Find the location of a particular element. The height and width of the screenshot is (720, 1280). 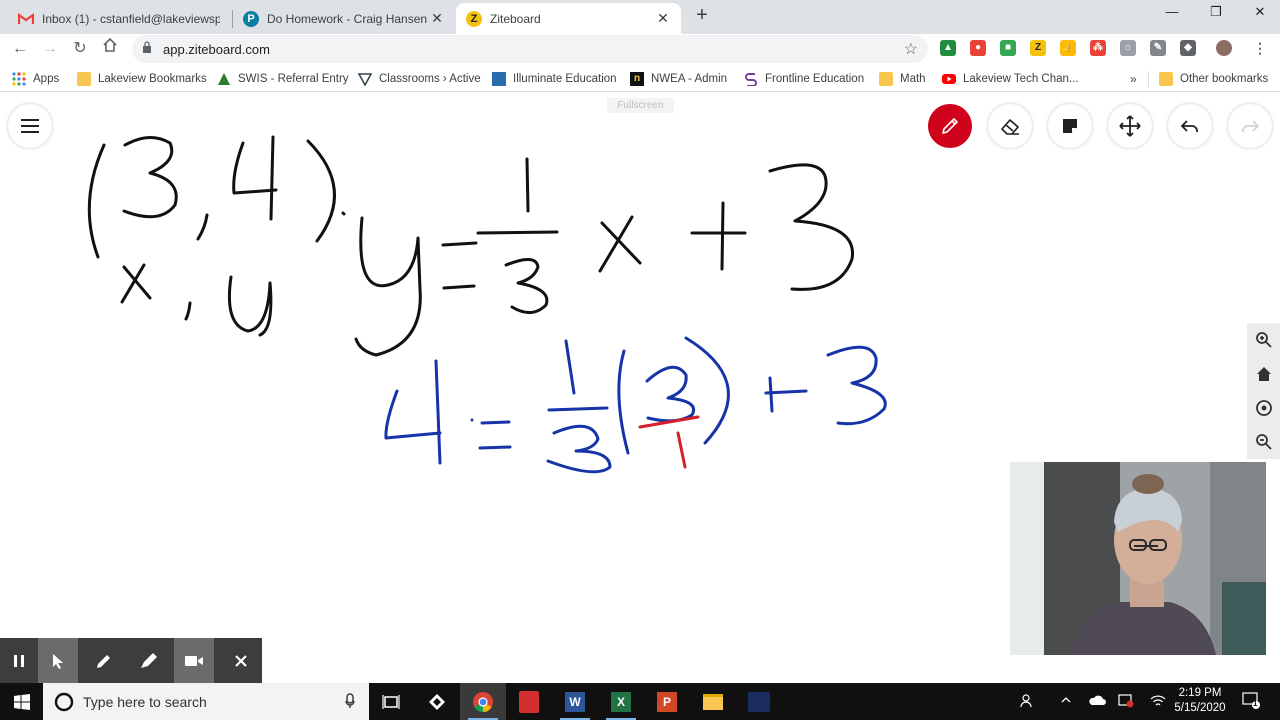

pause-button is located at coordinates (19, 660).